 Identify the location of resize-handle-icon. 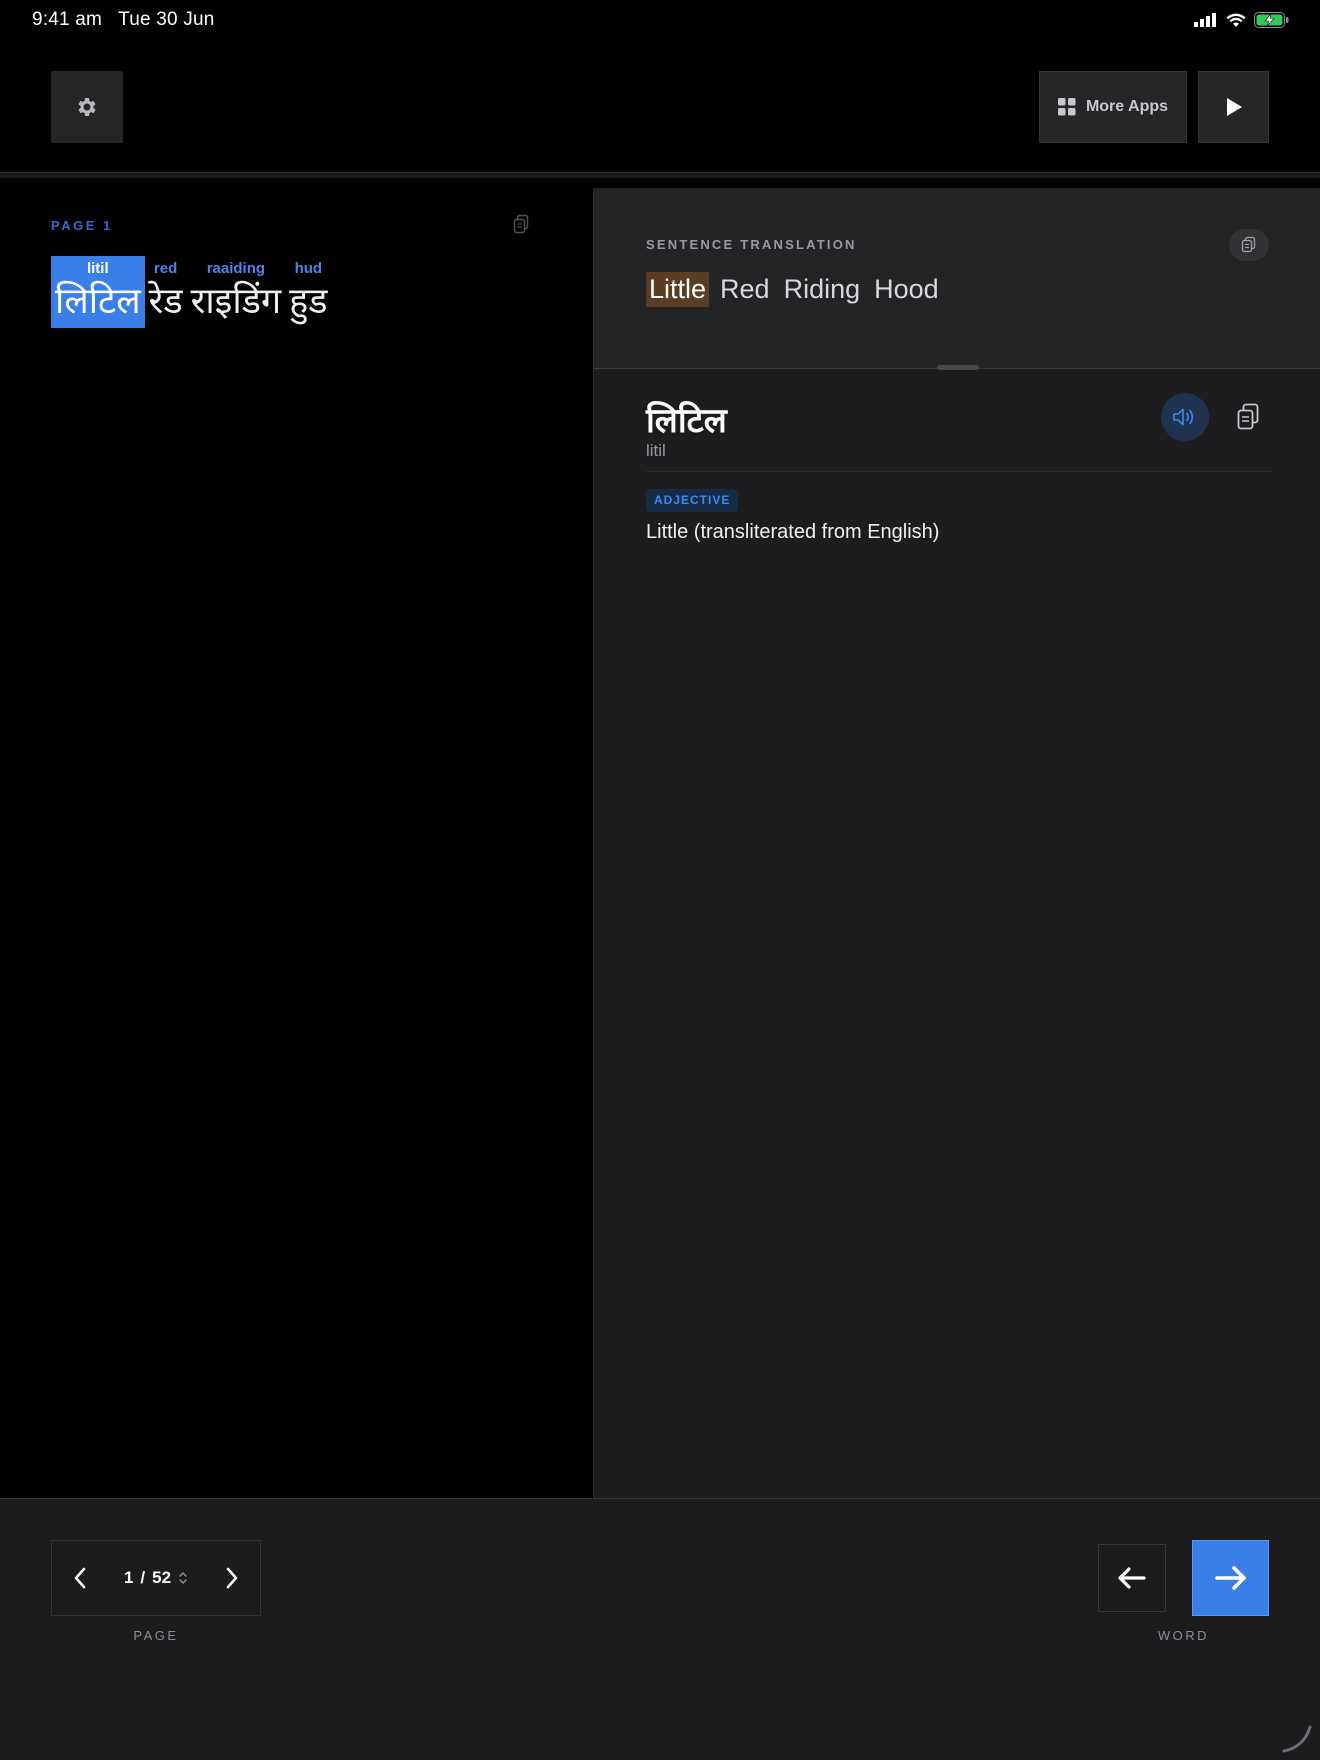
(1297, 1739).